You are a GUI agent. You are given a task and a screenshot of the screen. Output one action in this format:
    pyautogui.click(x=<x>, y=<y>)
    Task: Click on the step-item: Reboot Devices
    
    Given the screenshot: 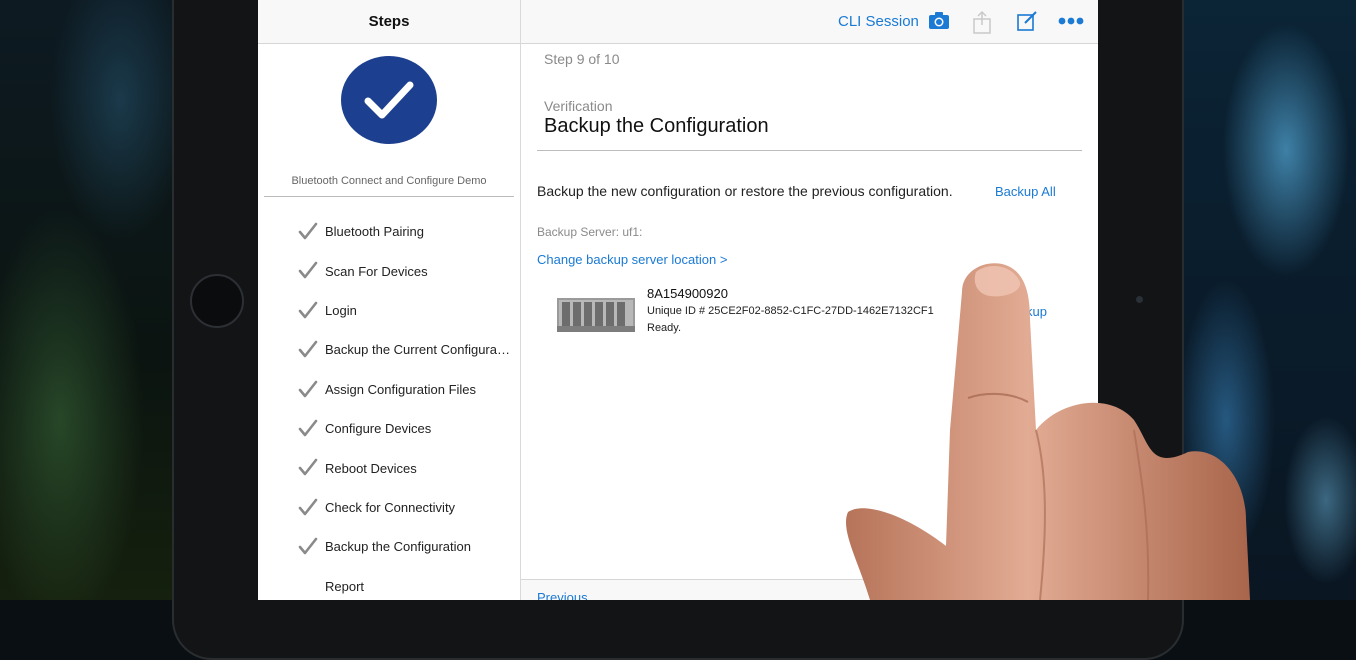 What is the action you would take?
    pyautogui.click(x=389, y=467)
    